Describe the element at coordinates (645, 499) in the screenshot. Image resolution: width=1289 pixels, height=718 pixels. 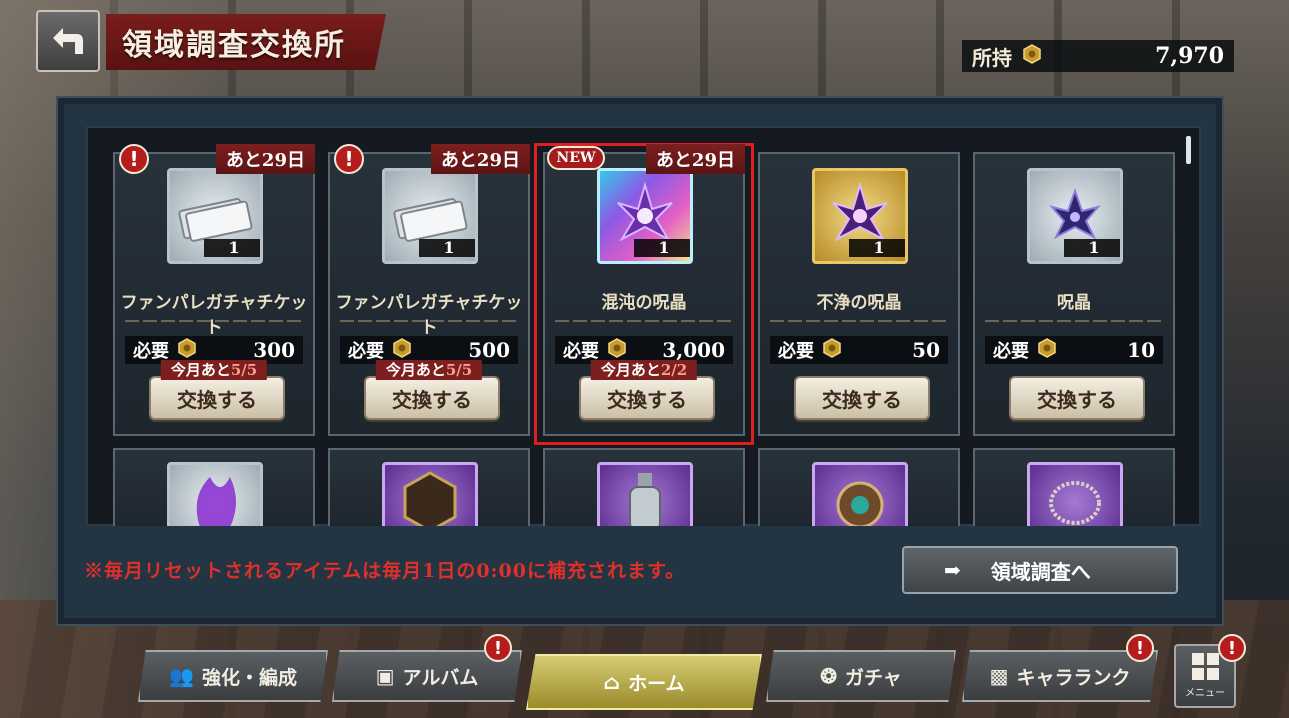
I see `bottle-icon` at that location.